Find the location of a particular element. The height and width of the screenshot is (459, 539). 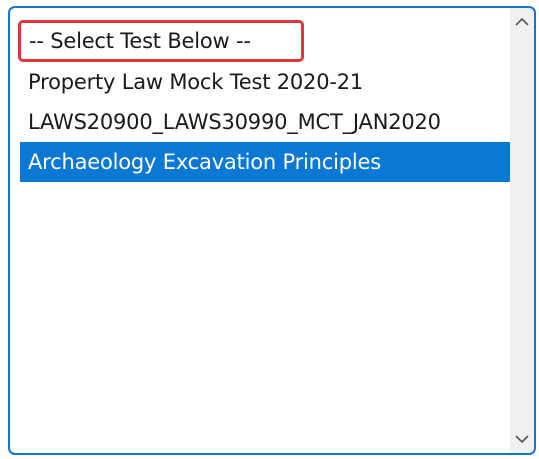

chevron-up-icon is located at coordinates (522, 21).